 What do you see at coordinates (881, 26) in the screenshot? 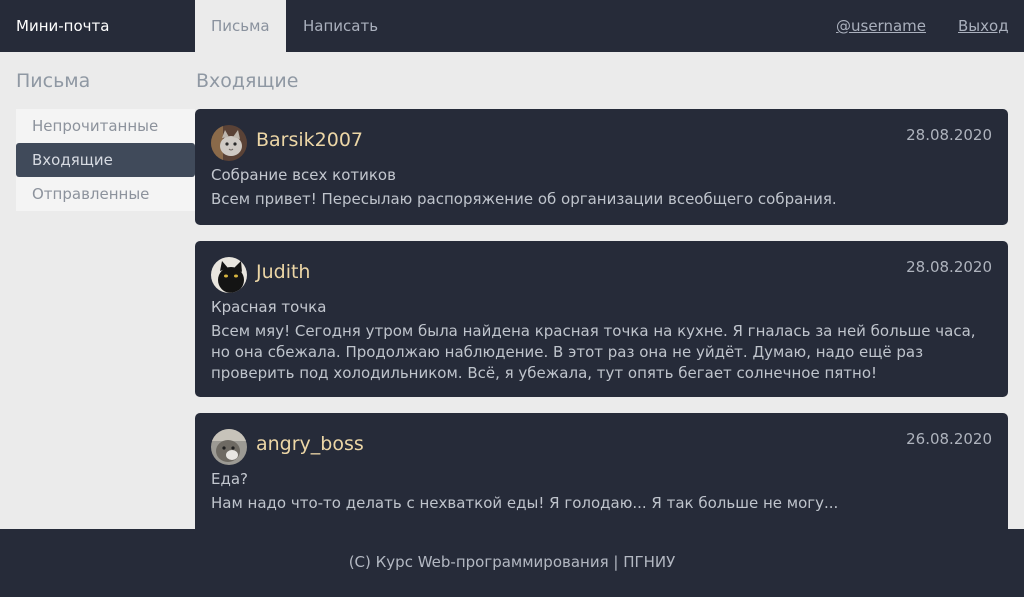
I see `username-link: @username` at bounding box center [881, 26].